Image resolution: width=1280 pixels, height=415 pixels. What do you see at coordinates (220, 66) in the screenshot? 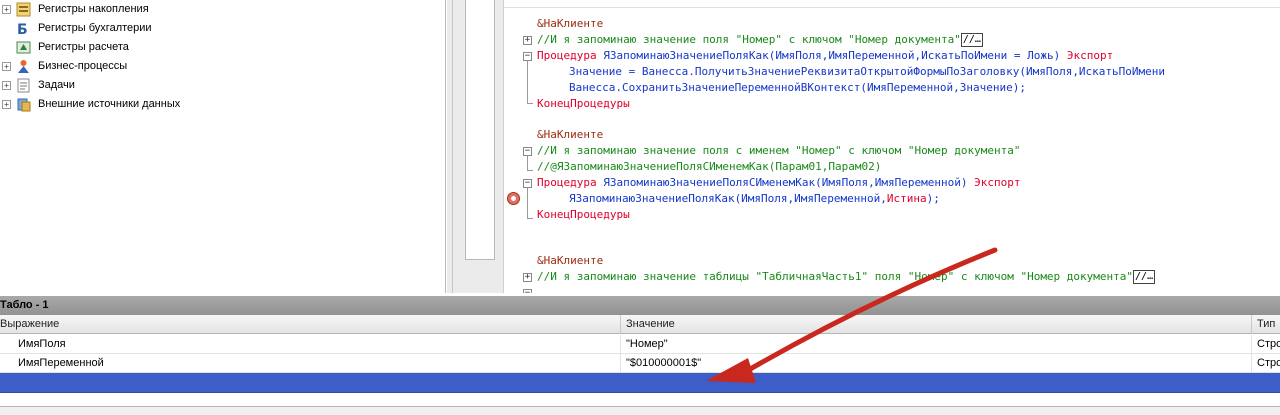
I see `tree-item-business-processes: + Бизнес-процессы` at bounding box center [220, 66].